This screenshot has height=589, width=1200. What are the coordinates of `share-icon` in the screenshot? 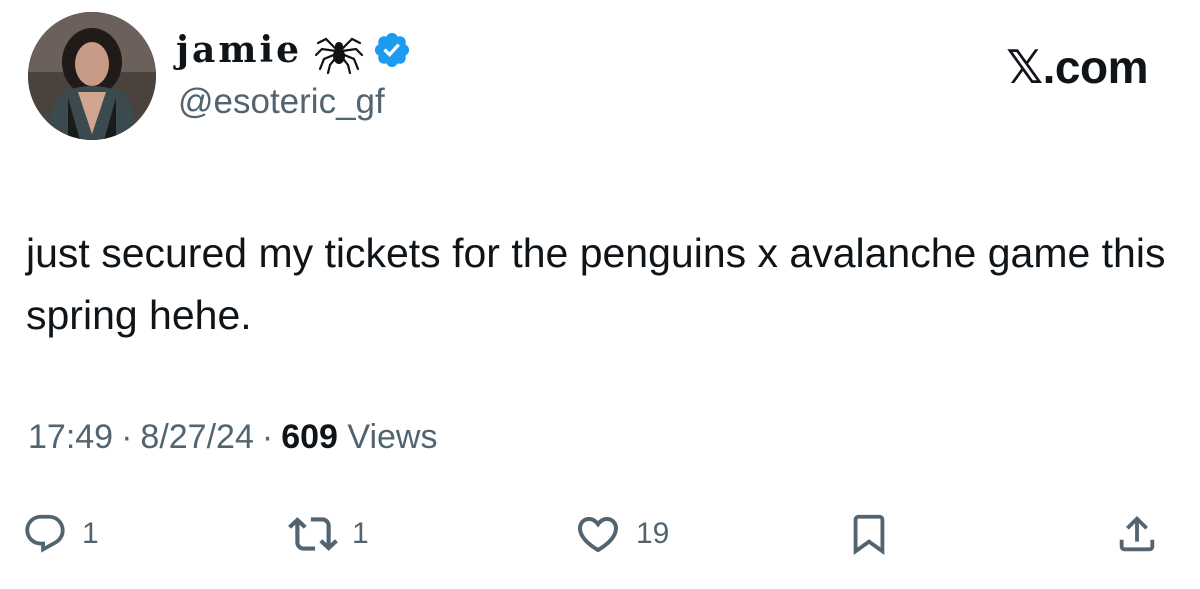 It's located at (1137, 534).